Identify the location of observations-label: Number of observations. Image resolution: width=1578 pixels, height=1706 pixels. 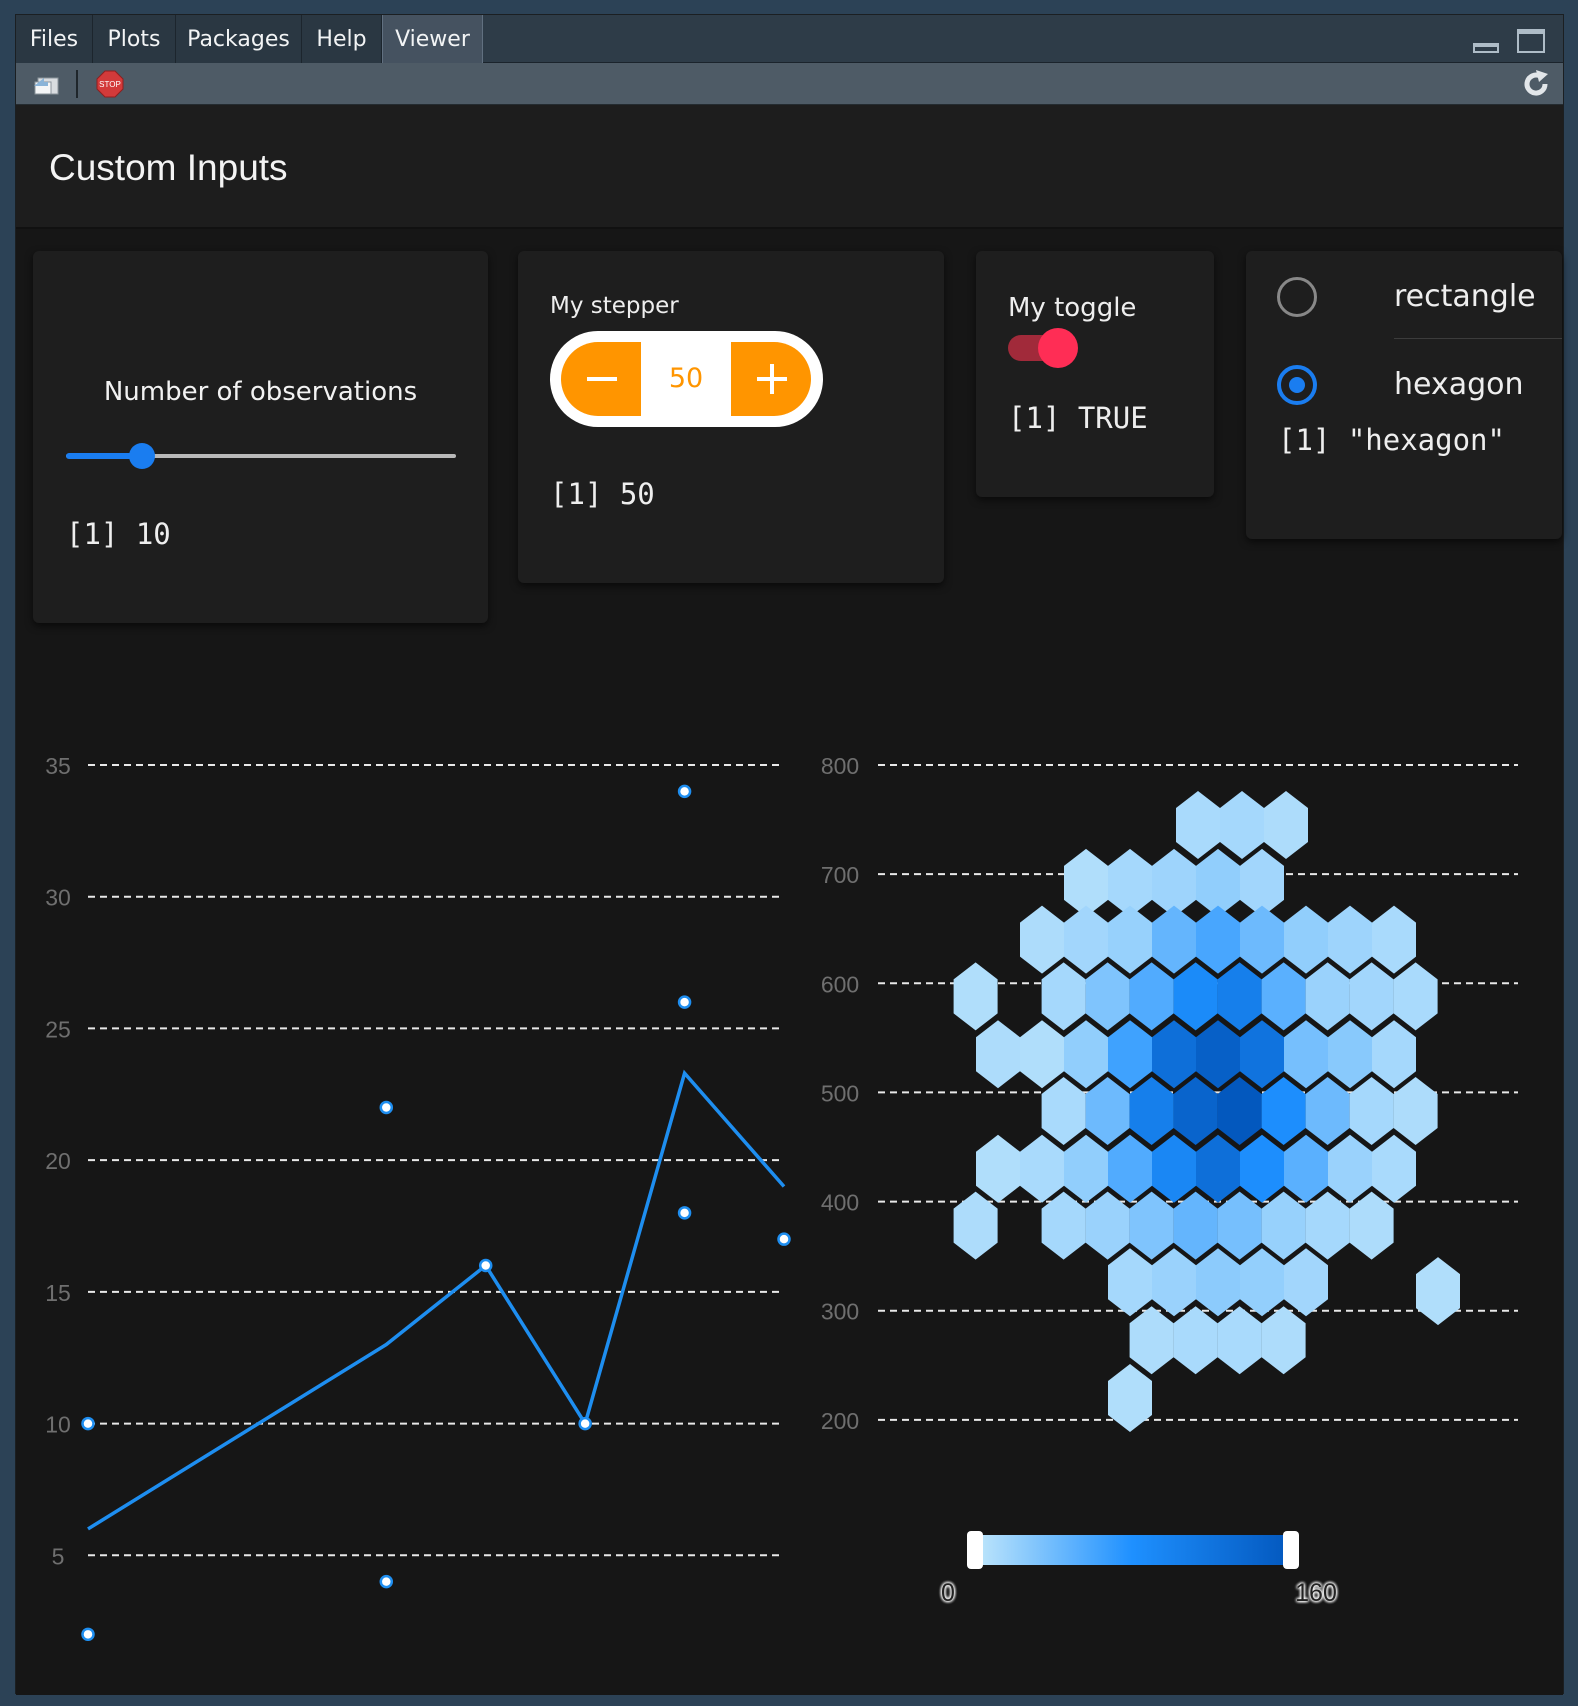
(260, 392).